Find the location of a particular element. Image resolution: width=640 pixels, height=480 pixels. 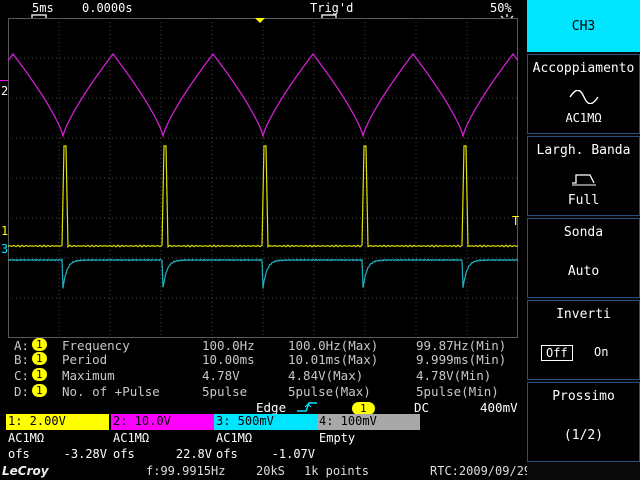

invert-on-option: On is located at coordinates (601, 352).